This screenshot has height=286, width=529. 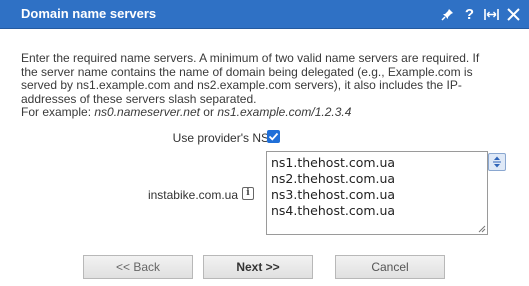 I want to click on example-1: ns0.nameserver.net, so click(x=147, y=112).